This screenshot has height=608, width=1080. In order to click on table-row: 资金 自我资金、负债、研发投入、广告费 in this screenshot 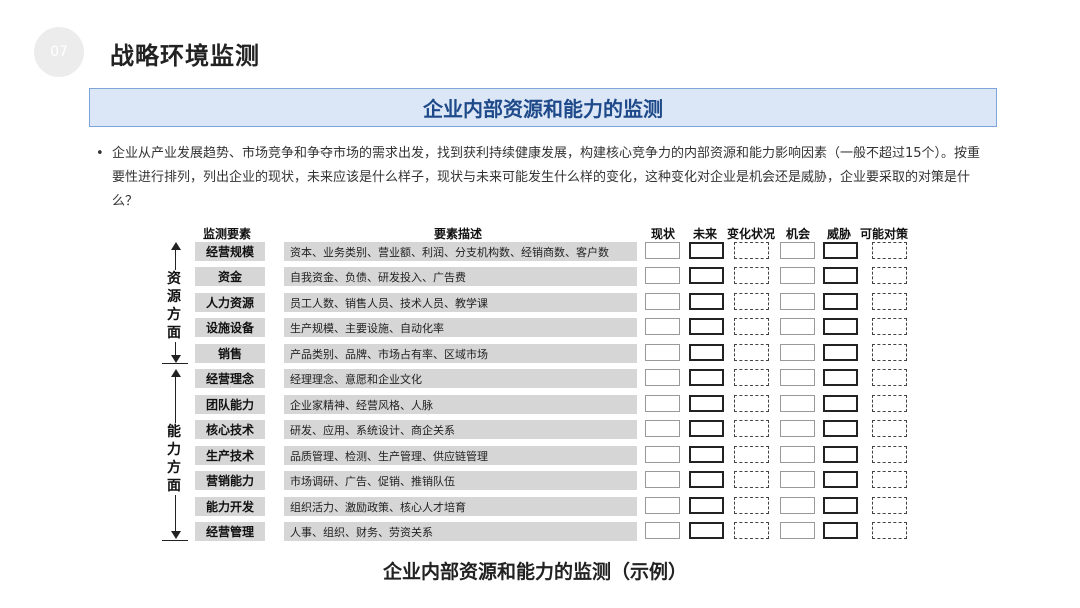, I will do `click(540, 276)`.